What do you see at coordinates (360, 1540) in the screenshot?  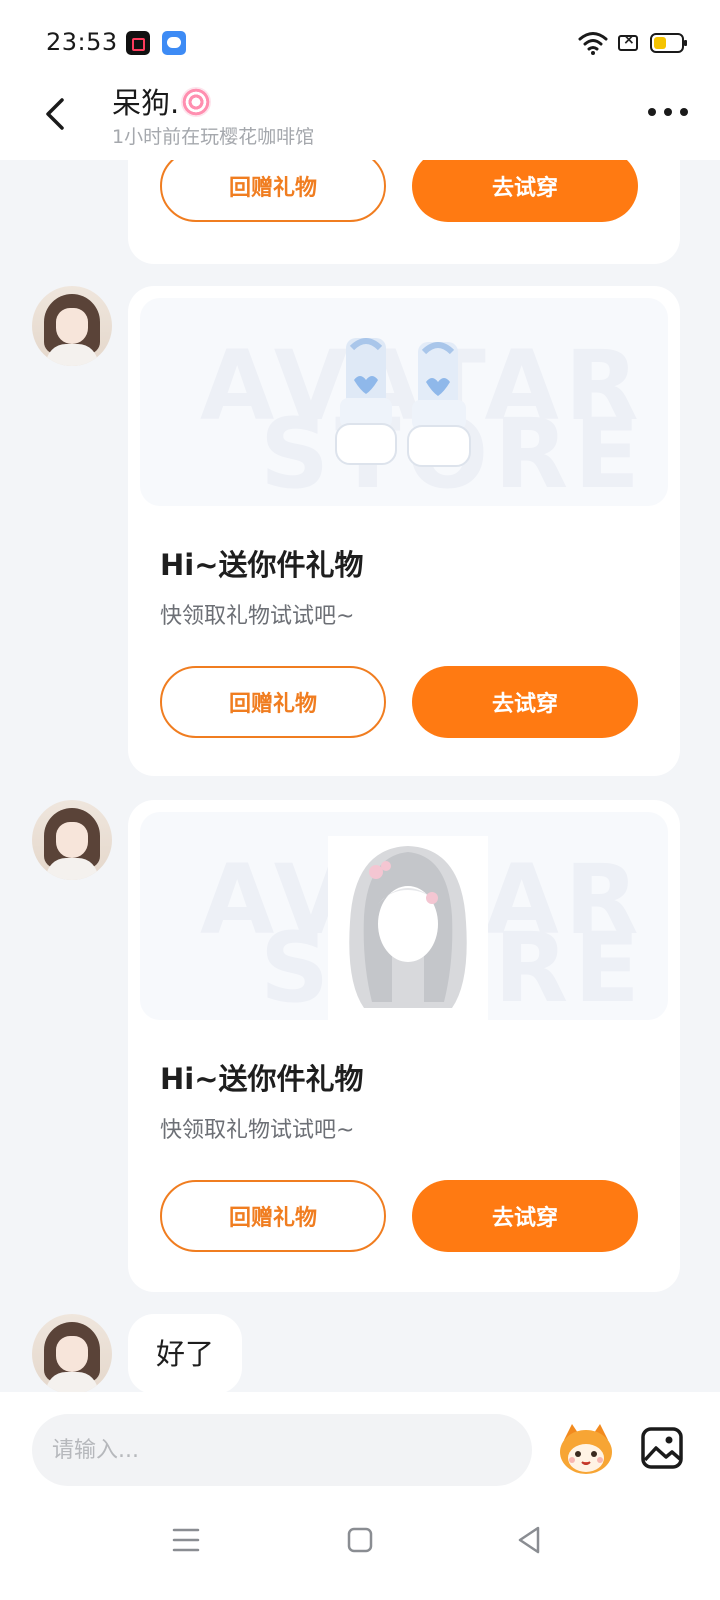 I see `home-icon` at bounding box center [360, 1540].